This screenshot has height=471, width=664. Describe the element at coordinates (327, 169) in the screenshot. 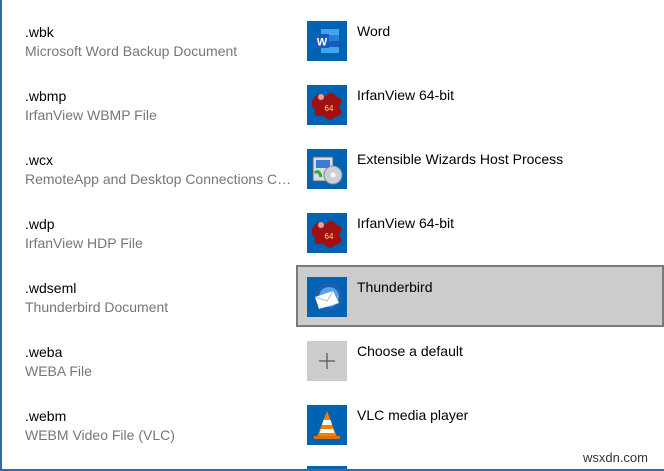

I see `wizard-icon` at that location.